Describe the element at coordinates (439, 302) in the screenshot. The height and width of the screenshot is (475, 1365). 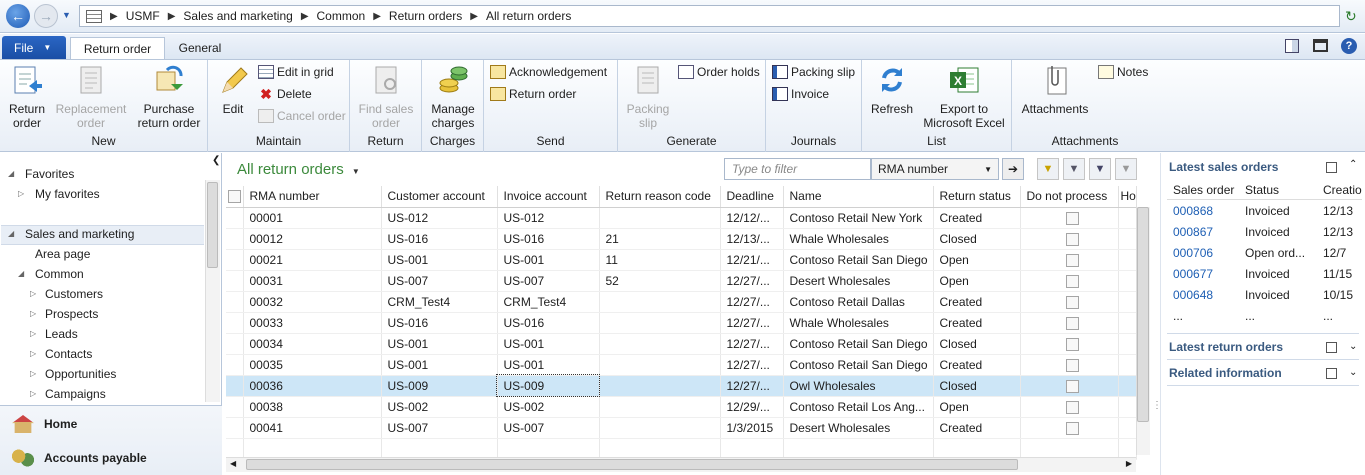
I see `customer-account-cell: CRM_Test4` at that location.